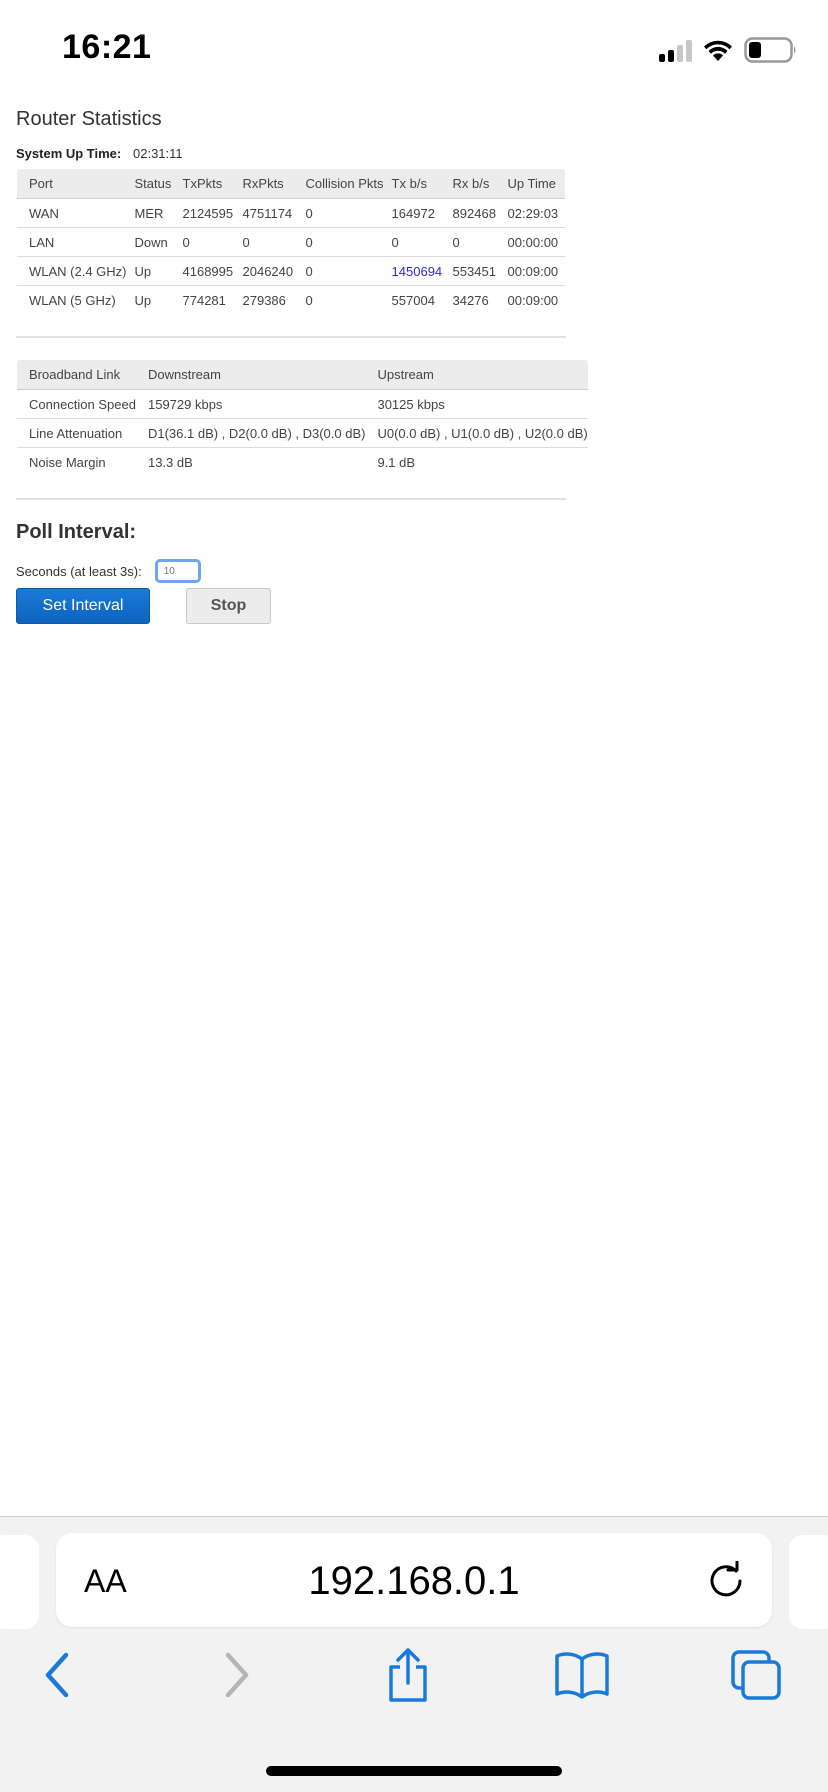  I want to click on table-cell: 553451, so click(472, 271).